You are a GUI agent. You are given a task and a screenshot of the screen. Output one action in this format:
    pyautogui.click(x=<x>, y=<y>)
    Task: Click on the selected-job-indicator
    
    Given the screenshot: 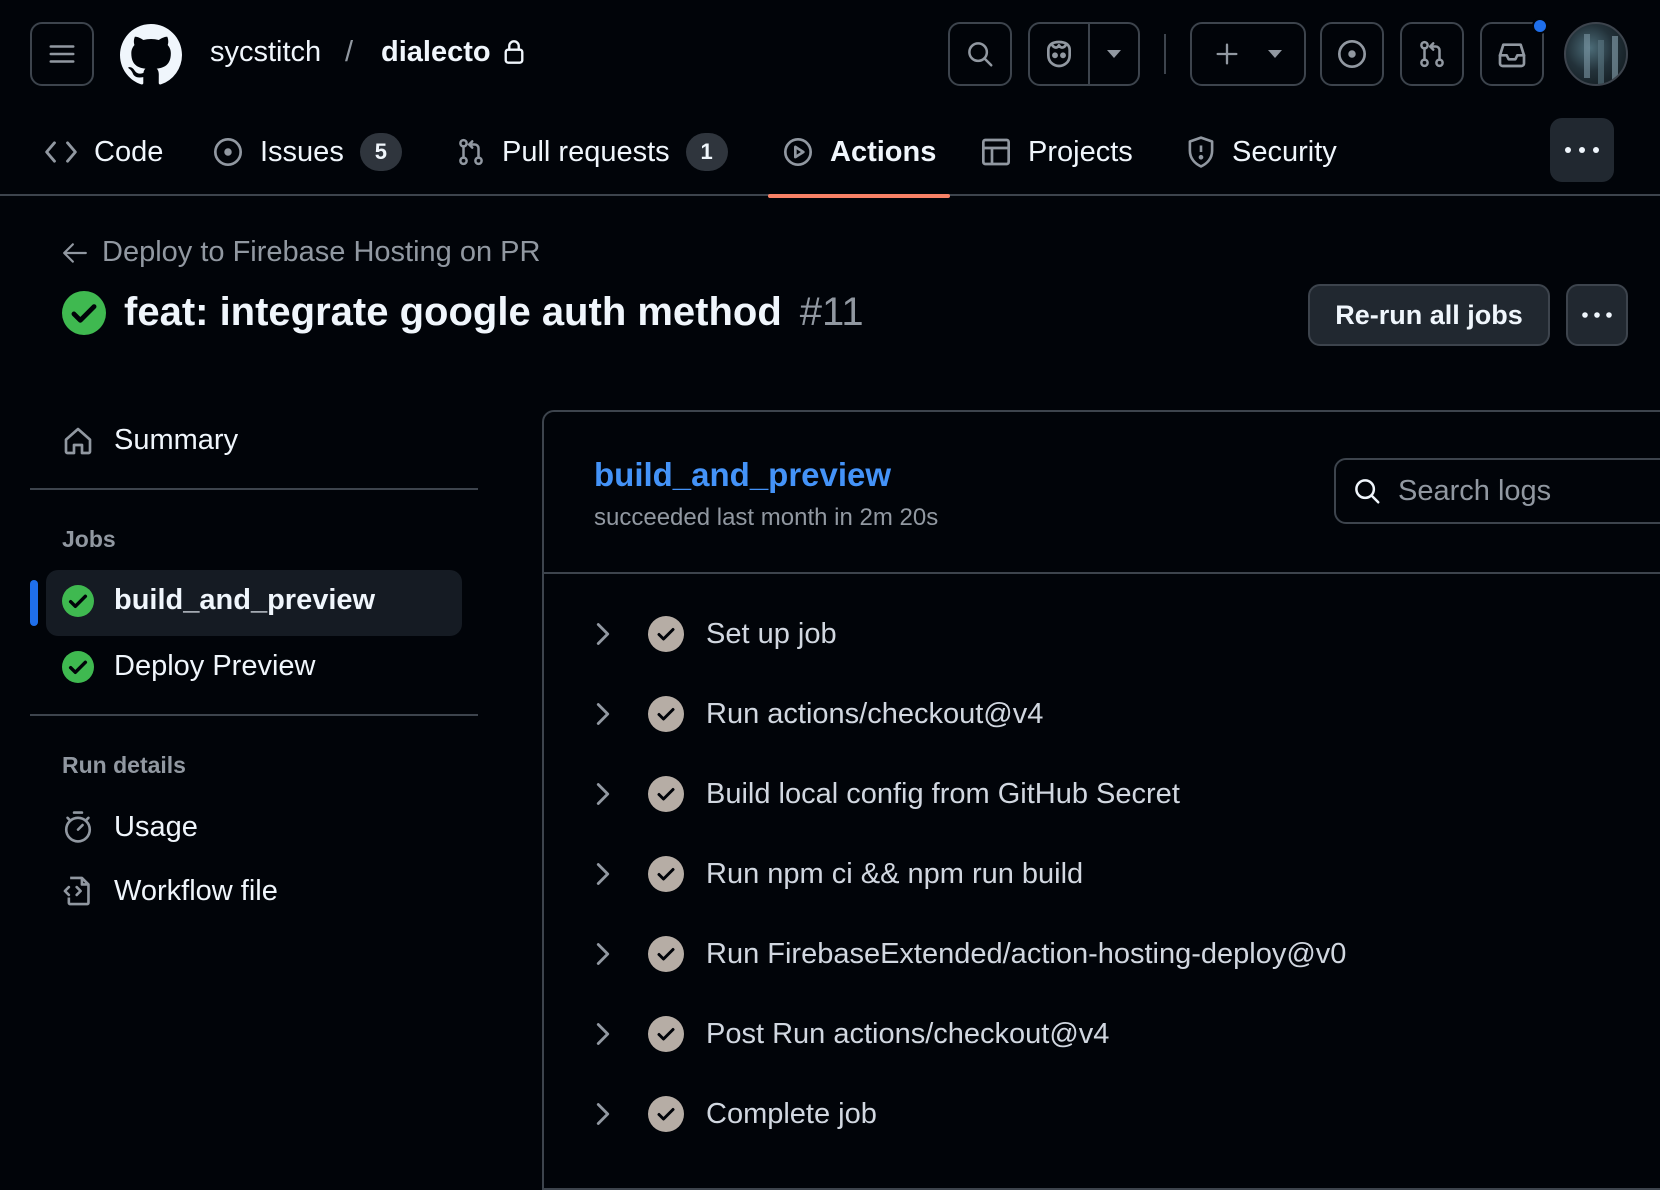 What is the action you would take?
    pyautogui.click(x=34, y=603)
    